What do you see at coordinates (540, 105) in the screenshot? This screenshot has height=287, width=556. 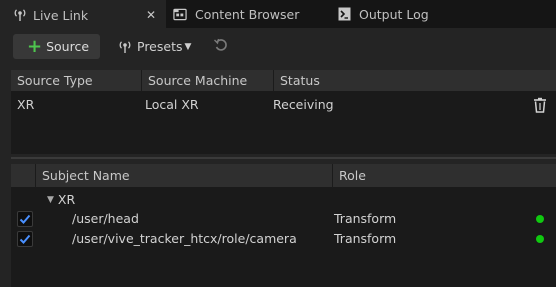 I see `trash-icon` at bounding box center [540, 105].